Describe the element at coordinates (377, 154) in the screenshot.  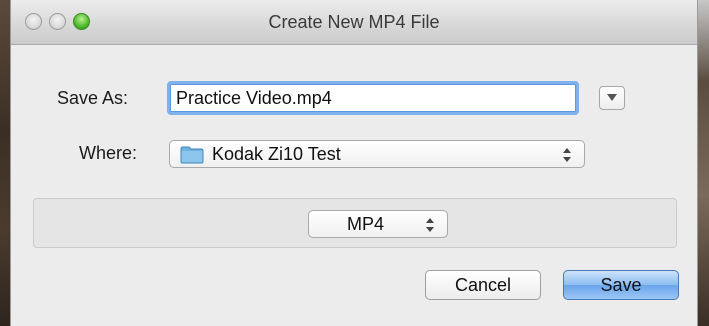
I see `where-popup: Kodak Zi10 Test` at that location.